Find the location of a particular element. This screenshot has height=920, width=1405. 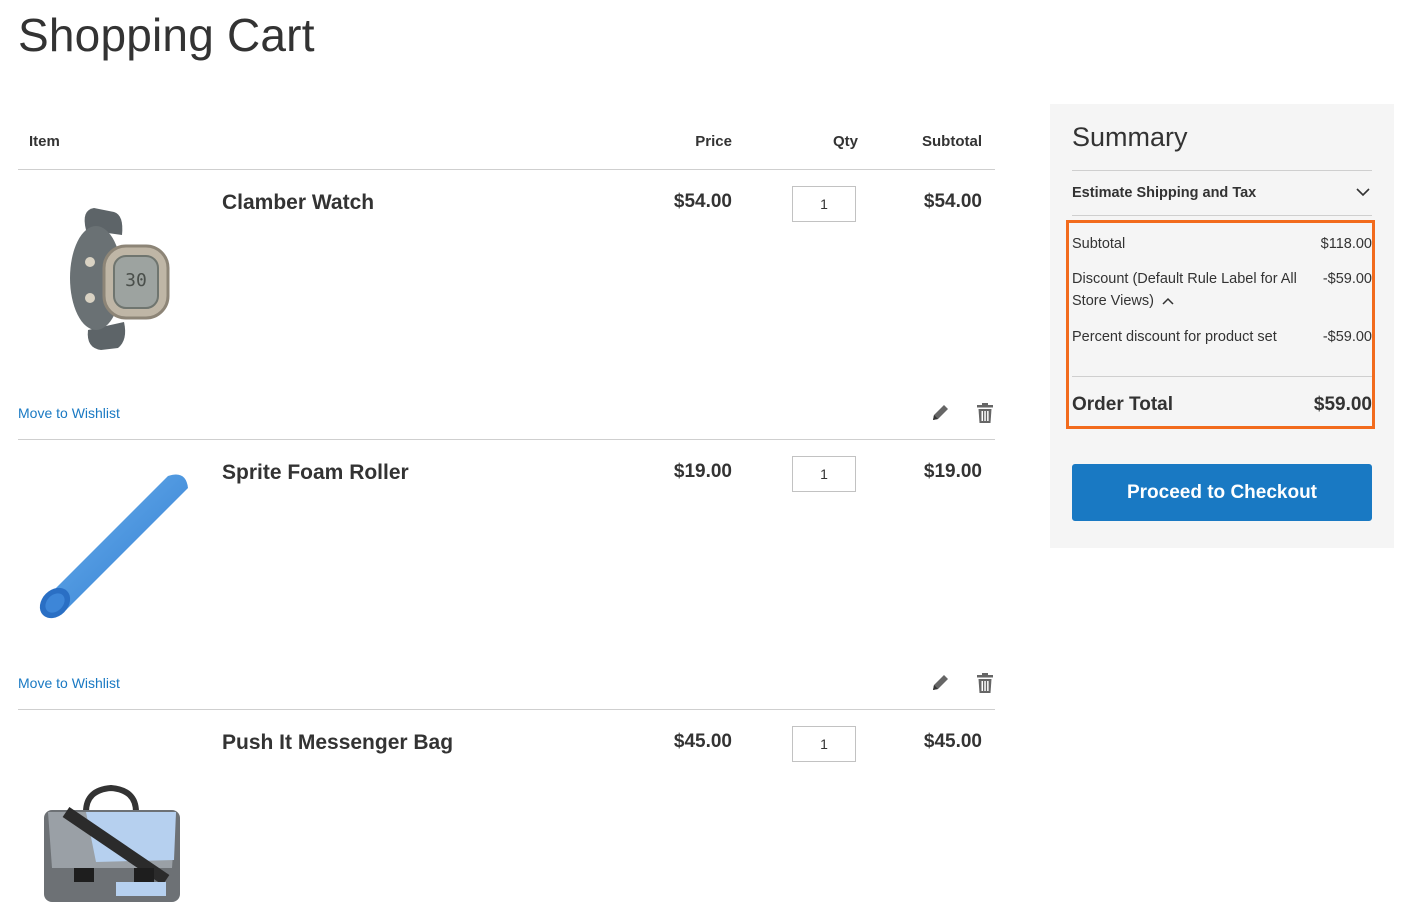

messenger-bag-image is located at coordinates (111, 835).